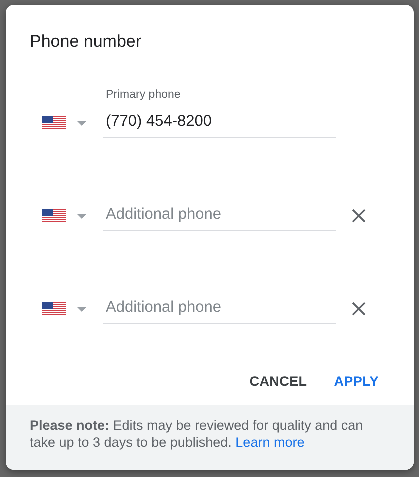 Image resolution: width=419 pixels, height=477 pixels. What do you see at coordinates (143, 95) in the screenshot?
I see `field-label: Primary phone` at bounding box center [143, 95].